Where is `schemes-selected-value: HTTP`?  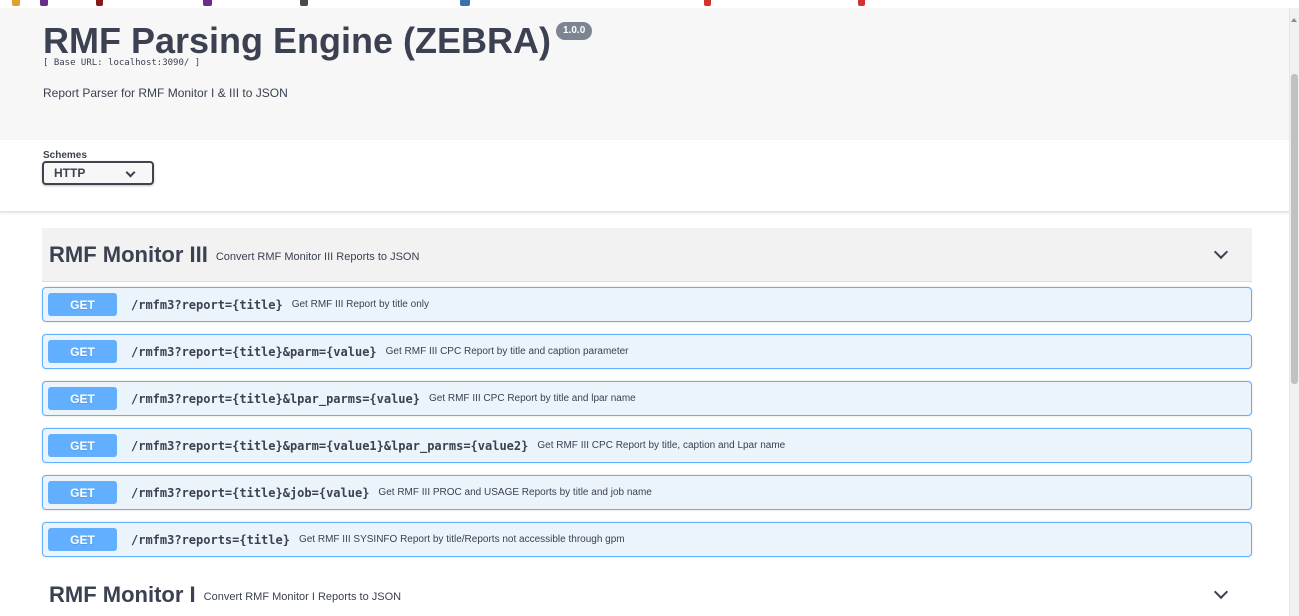 schemes-selected-value: HTTP is located at coordinates (70, 173).